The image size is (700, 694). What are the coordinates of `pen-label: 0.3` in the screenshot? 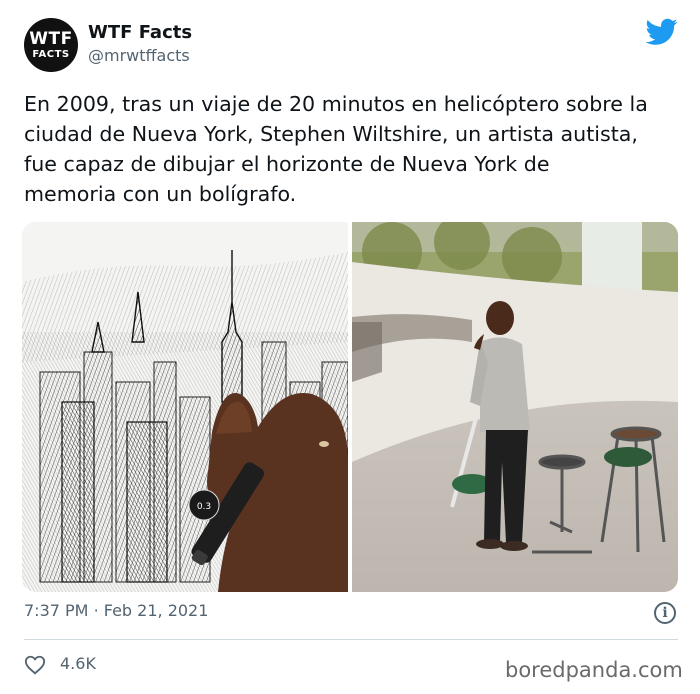 It's located at (204, 507).